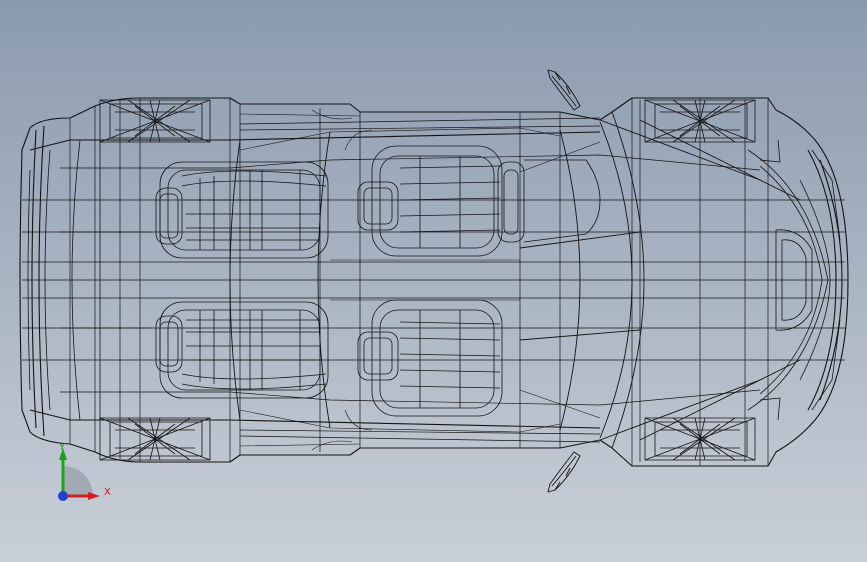  Describe the element at coordinates (242, 210) in the screenshot. I see `rear-seat-left` at that location.